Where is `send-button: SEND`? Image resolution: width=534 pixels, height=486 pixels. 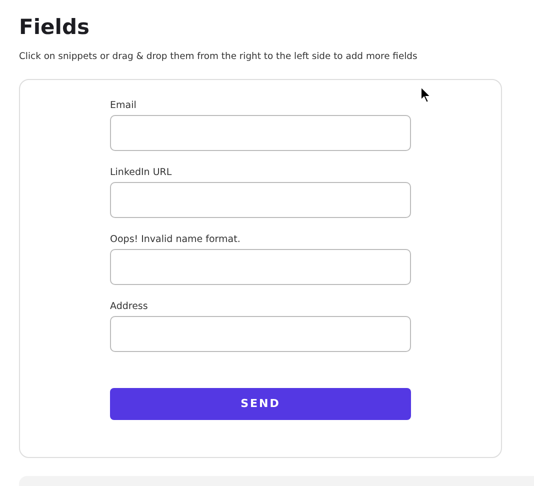 send-button: SEND is located at coordinates (260, 404).